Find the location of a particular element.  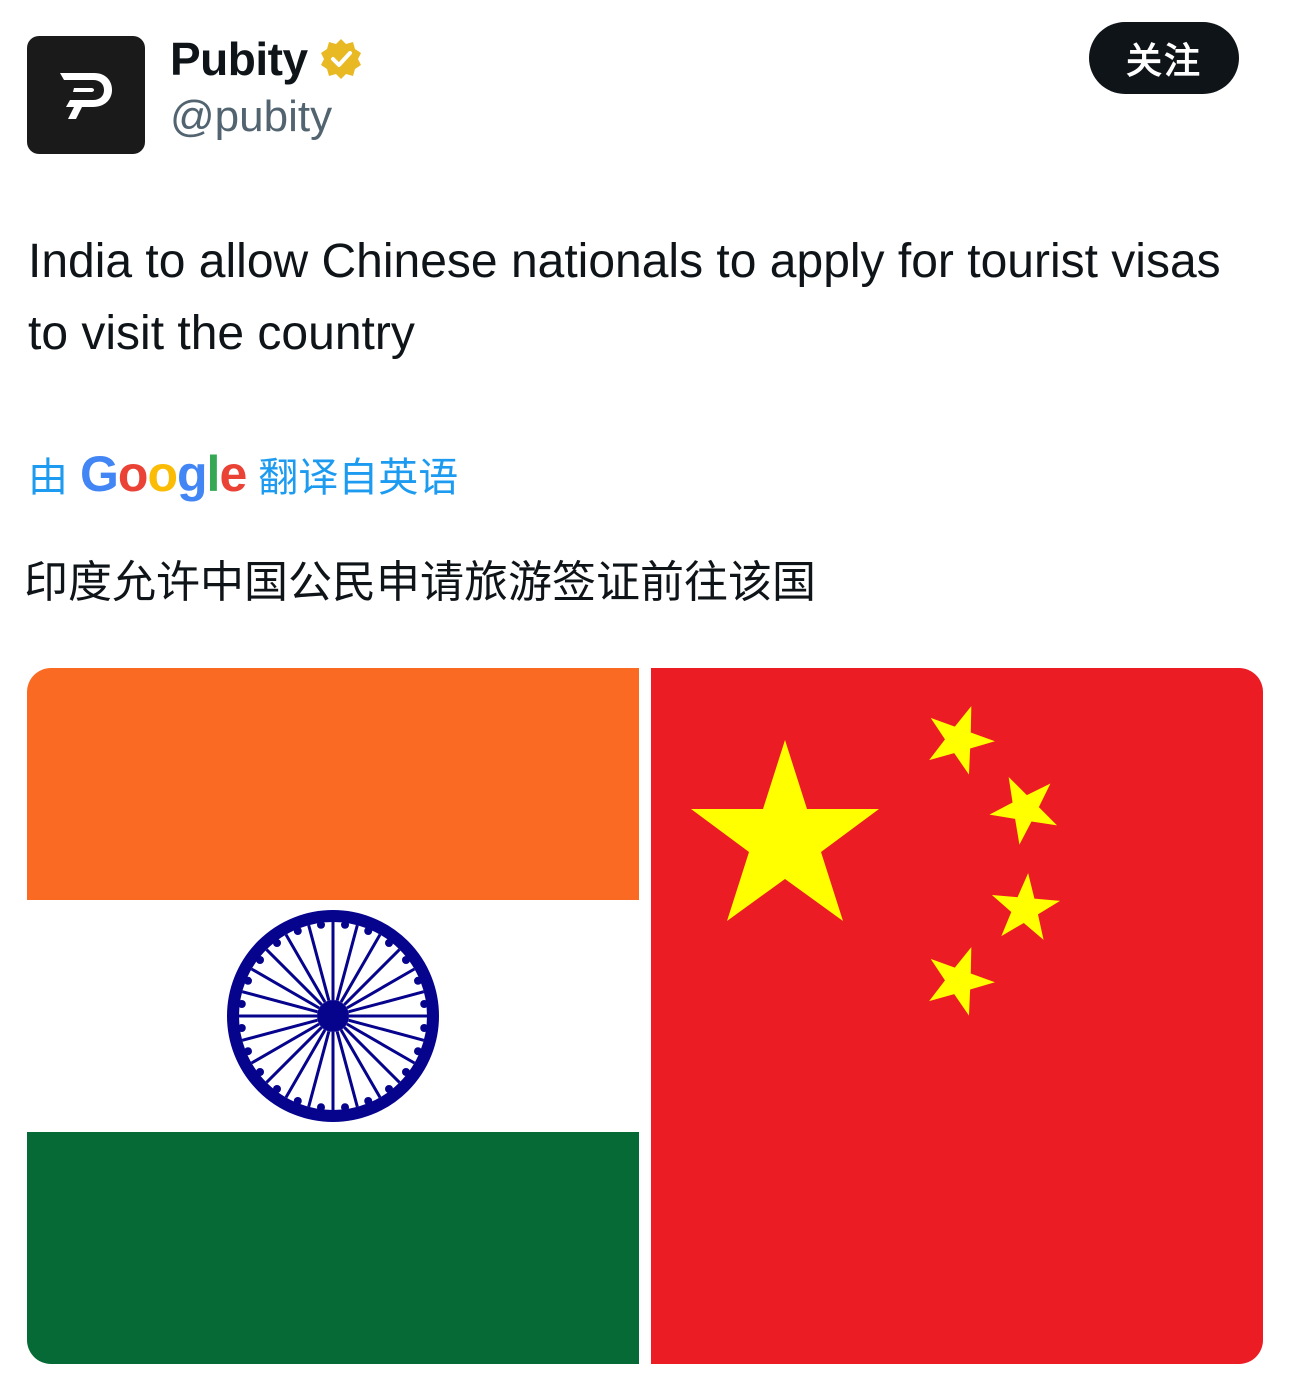

verified-badge-icon is located at coordinates (340, 59).